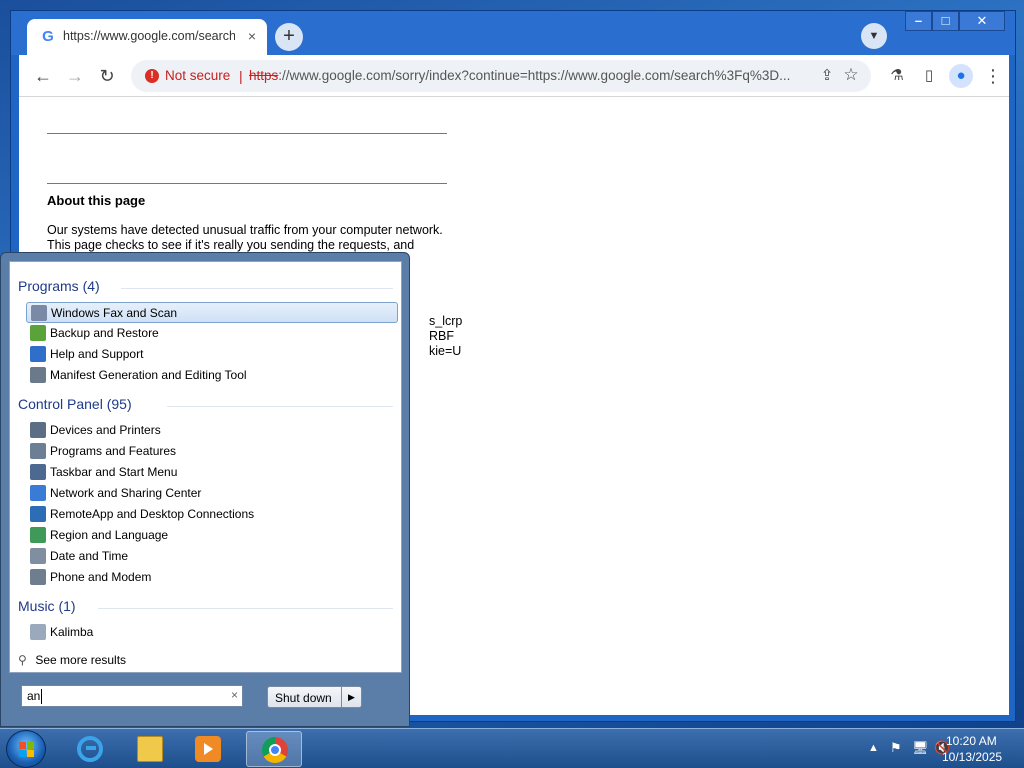  I want to click on search-magnifier-icon: ⚲, so click(22, 660).